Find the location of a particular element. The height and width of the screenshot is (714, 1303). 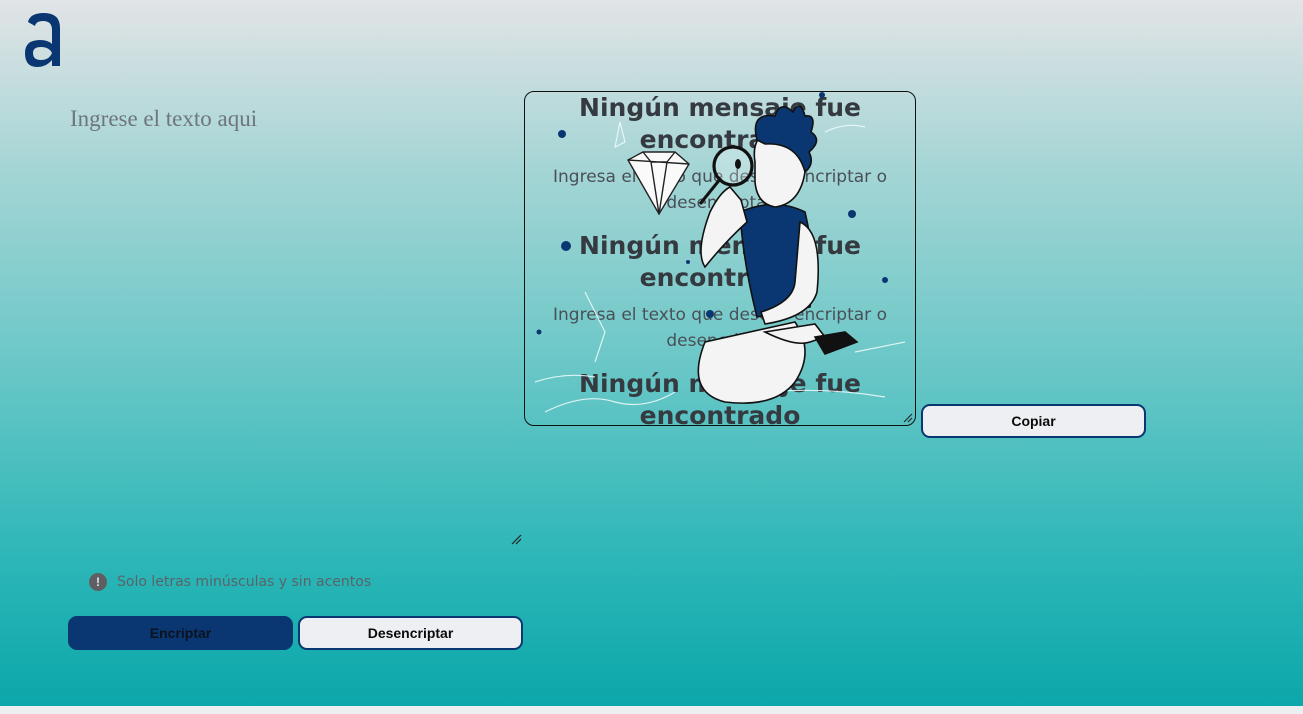

bottom-strip is located at coordinates (651, 710).